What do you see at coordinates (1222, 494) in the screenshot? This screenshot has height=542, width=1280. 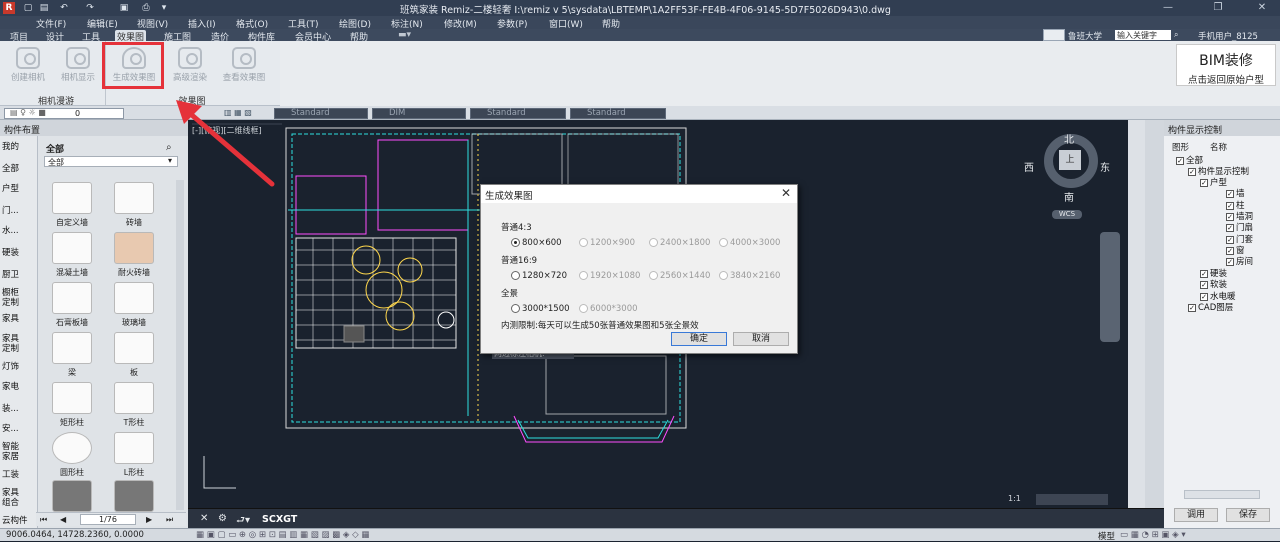 I see `h-scrollbar` at bounding box center [1222, 494].